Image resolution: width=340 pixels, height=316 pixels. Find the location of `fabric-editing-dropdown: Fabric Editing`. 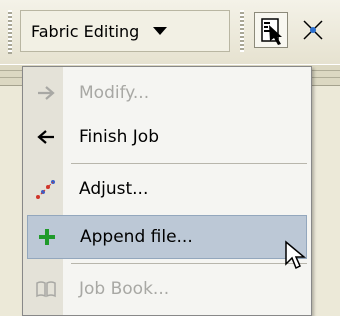

fabric-editing-dropdown: Fabric Editing is located at coordinates (125, 31).